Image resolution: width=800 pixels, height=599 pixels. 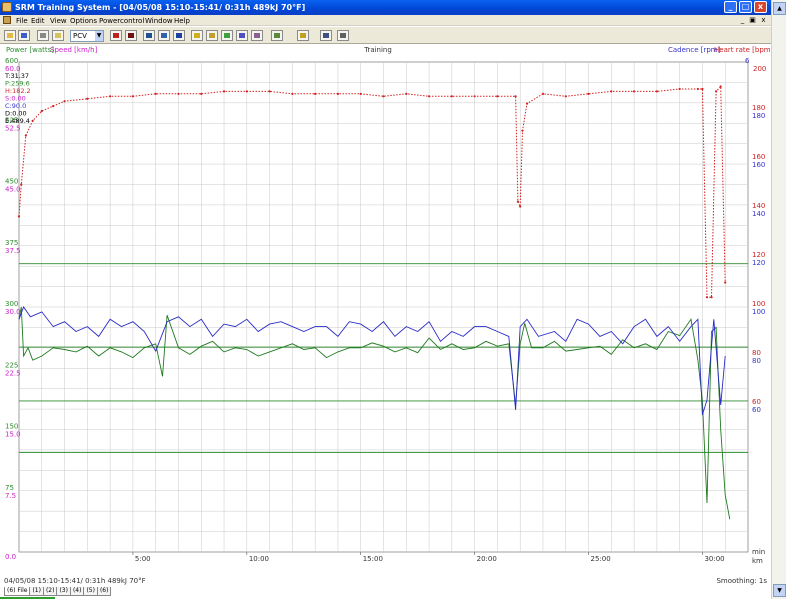 I want to click on y-power-tick-label: 225, so click(x=11, y=365).